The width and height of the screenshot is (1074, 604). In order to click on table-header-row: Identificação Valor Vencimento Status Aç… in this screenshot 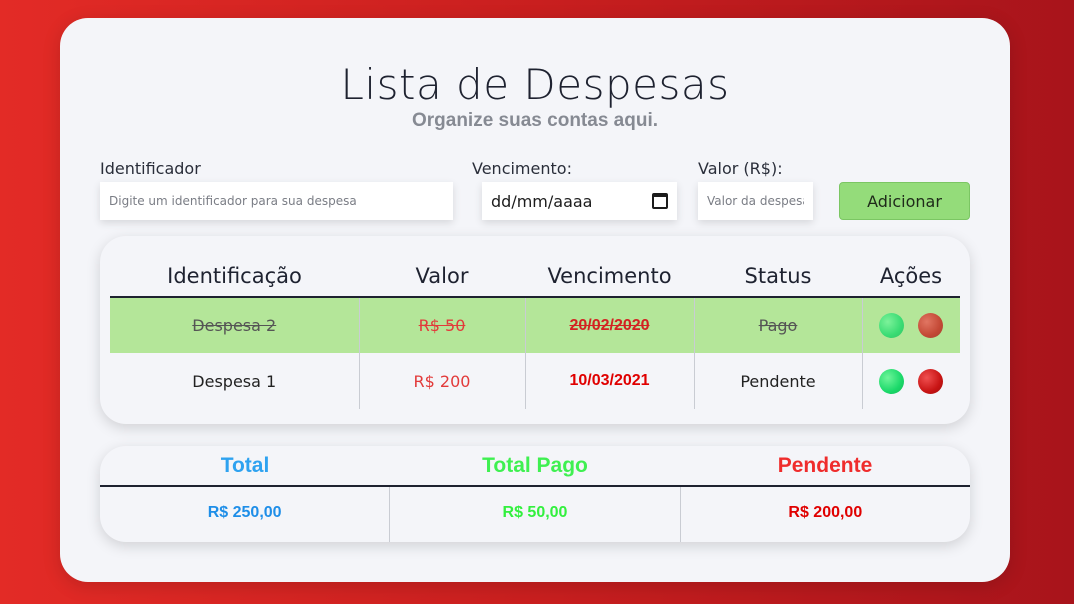, I will do `click(535, 267)`.